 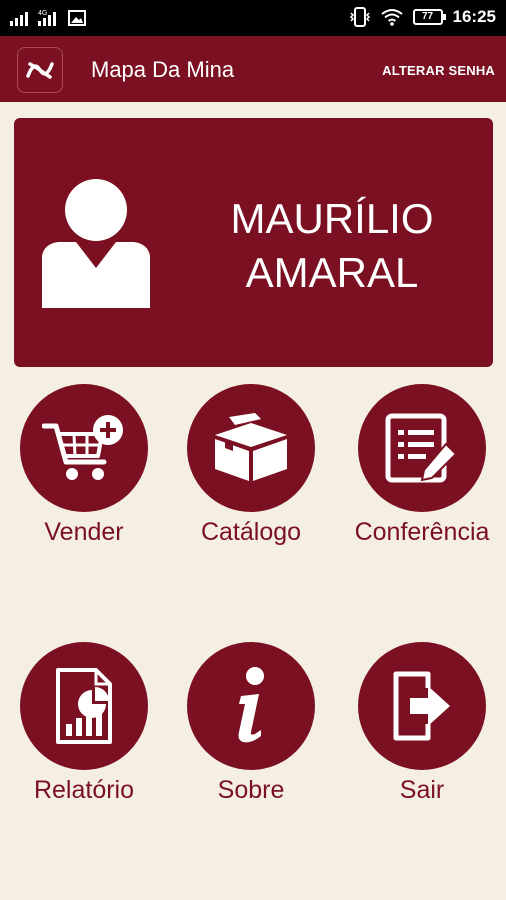 I want to click on svg-text: 4G, so click(x=42, y=13).